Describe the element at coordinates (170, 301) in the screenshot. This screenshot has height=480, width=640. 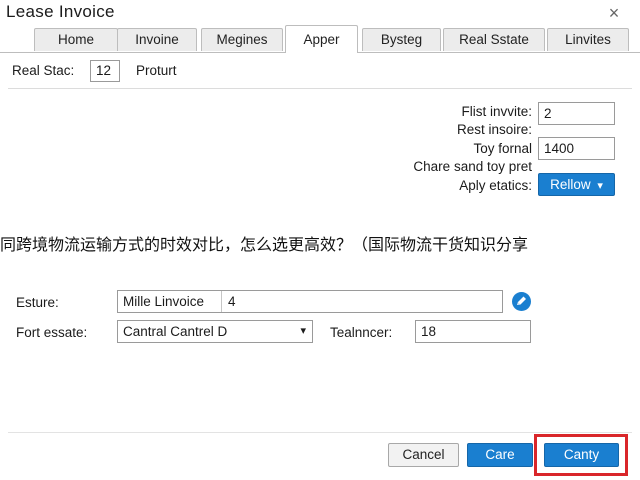
I see `esture-name: Mille Linvoice` at that location.